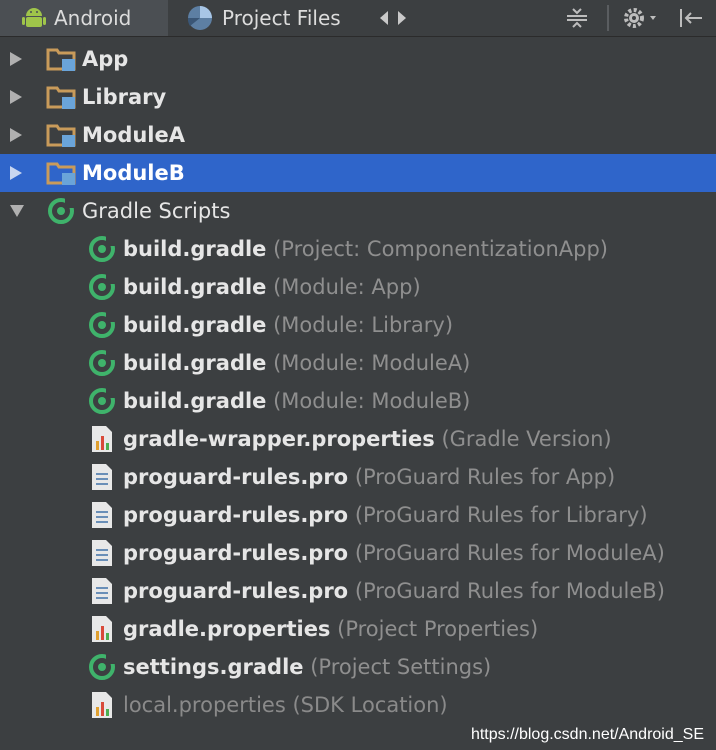 The image size is (716, 750). Describe the element at coordinates (358, 211) in the screenshot. I see `tree-item-gradle-scripts: Gradle Scripts` at that location.